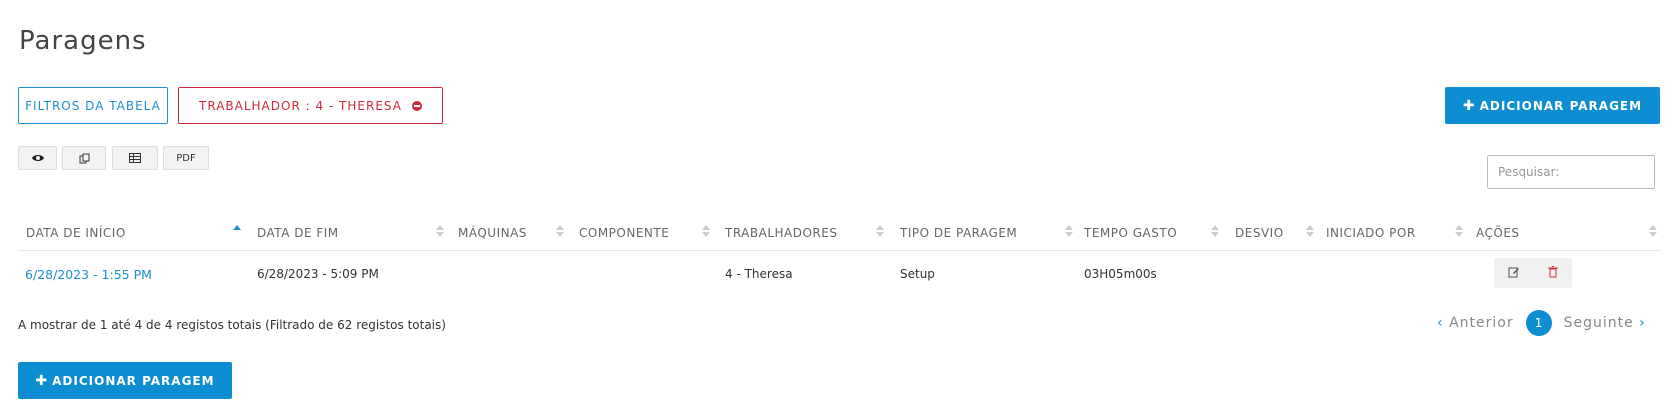 The image size is (1674, 411). I want to click on column-header-actions: AÇÕES, so click(1498, 233).